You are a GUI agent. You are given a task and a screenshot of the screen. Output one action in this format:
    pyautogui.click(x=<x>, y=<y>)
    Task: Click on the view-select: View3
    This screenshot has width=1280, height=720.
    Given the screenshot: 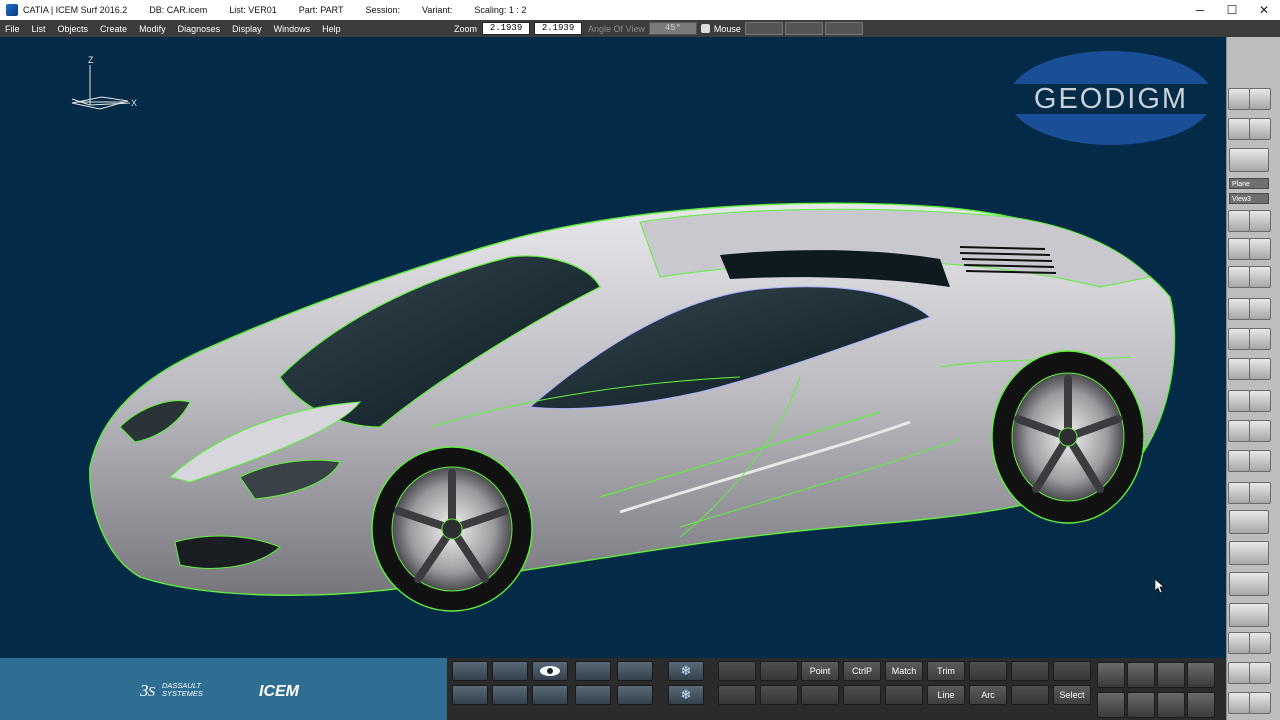 What is the action you would take?
    pyautogui.click(x=1249, y=198)
    